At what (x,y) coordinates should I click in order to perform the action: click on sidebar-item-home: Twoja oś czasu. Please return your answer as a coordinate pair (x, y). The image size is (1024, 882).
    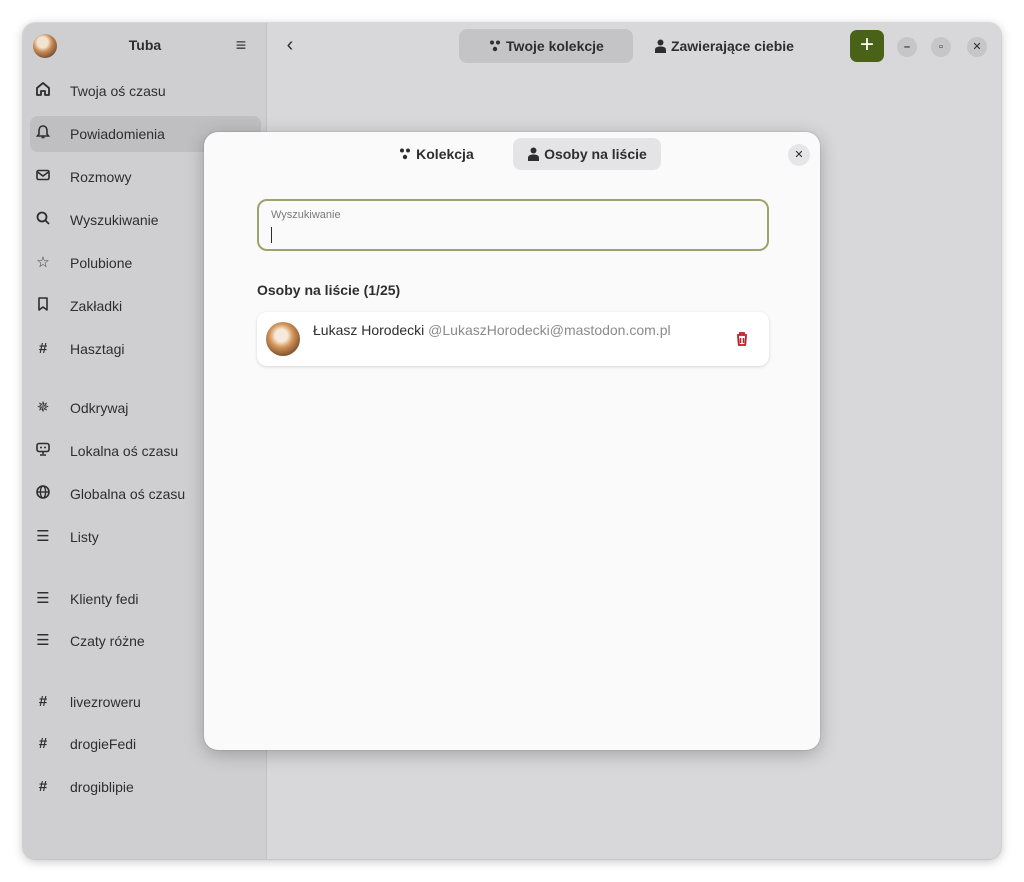
    Looking at the image, I should click on (145, 91).